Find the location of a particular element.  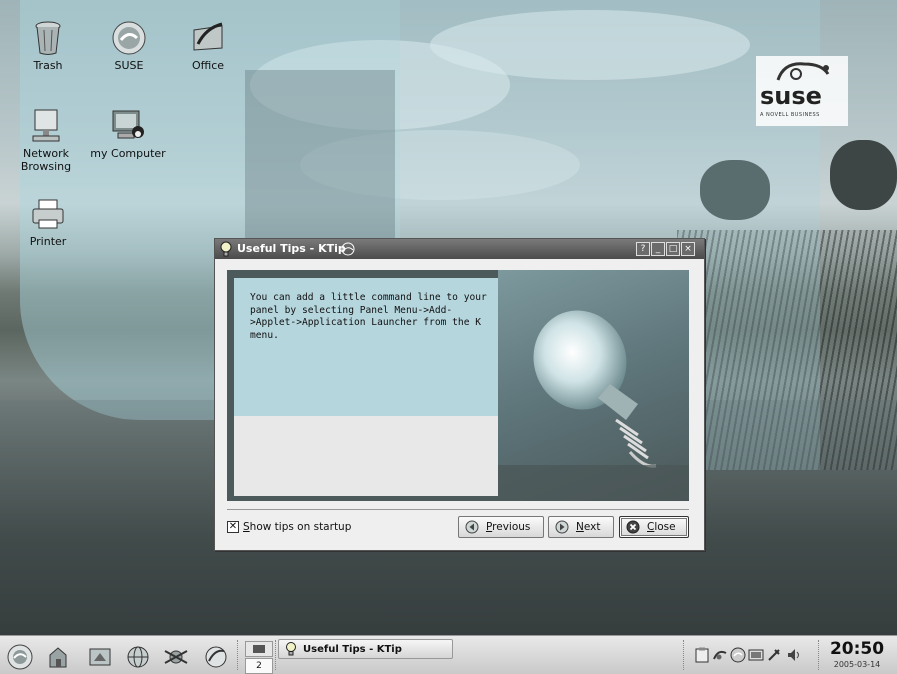

browser-launcher is located at coordinates (138, 657).